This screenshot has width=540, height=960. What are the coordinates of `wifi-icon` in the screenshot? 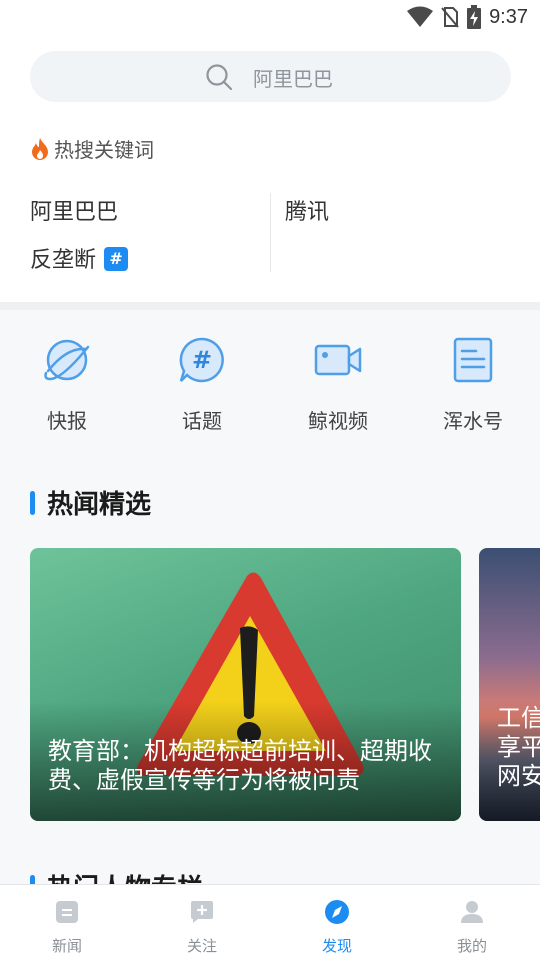 It's located at (420, 16).